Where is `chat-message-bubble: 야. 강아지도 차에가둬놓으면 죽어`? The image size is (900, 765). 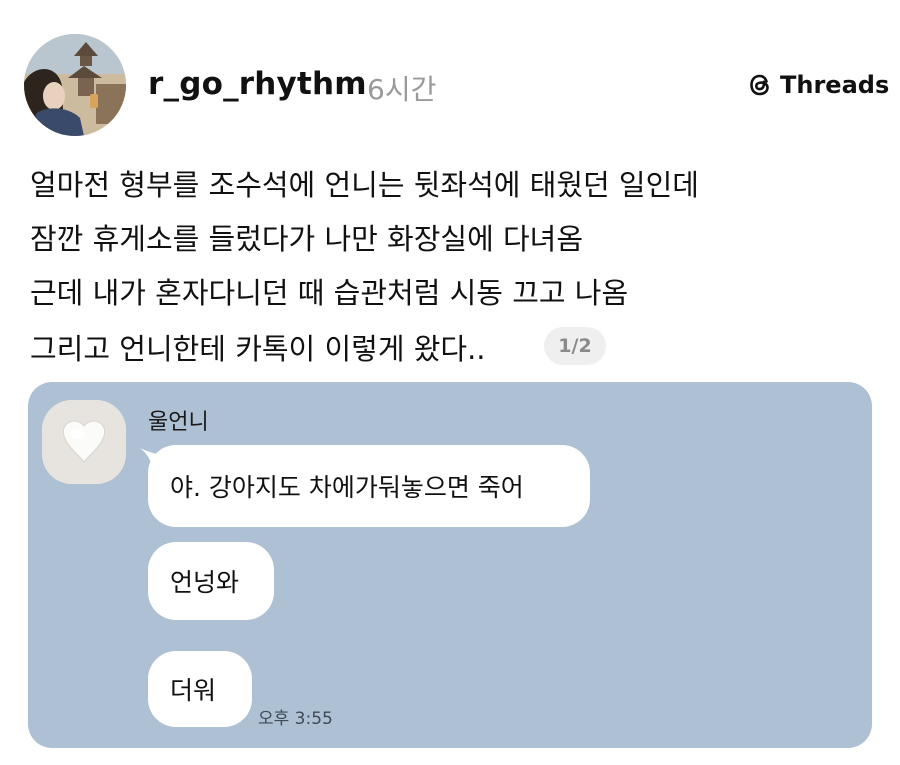
chat-message-bubble: 야. 강아지도 차에가둬놓으면 죽어 is located at coordinates (369, 486).